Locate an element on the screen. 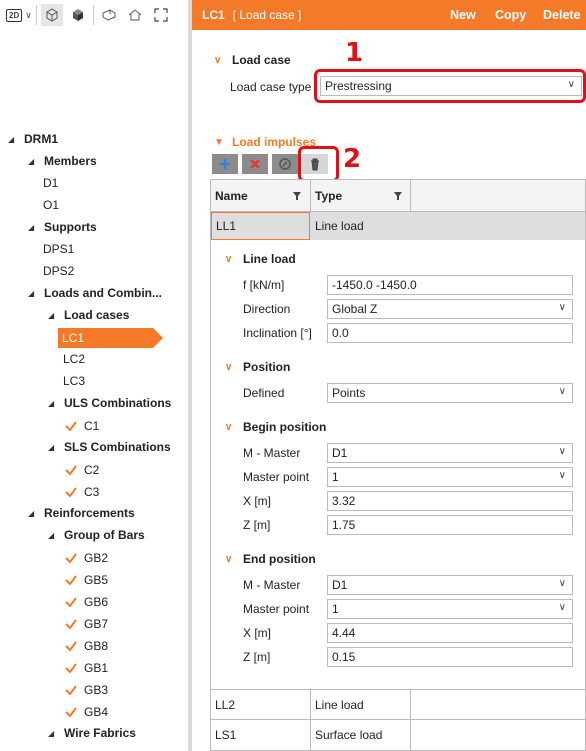  begin-point-select: 1 ∨ is located at coordinates (450, 477).